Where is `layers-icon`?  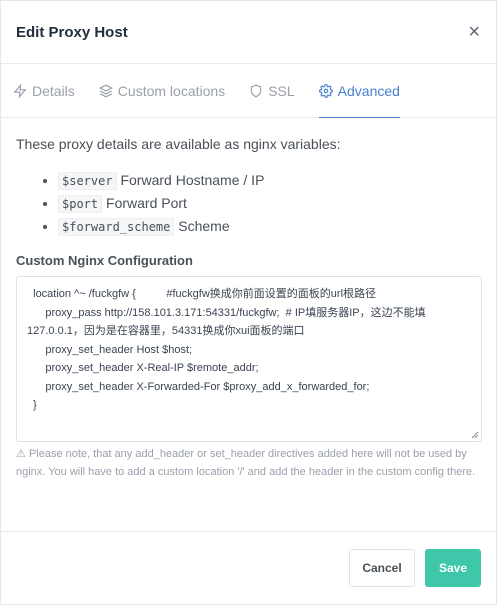
layers-icon is located at coordinates (105, 90).